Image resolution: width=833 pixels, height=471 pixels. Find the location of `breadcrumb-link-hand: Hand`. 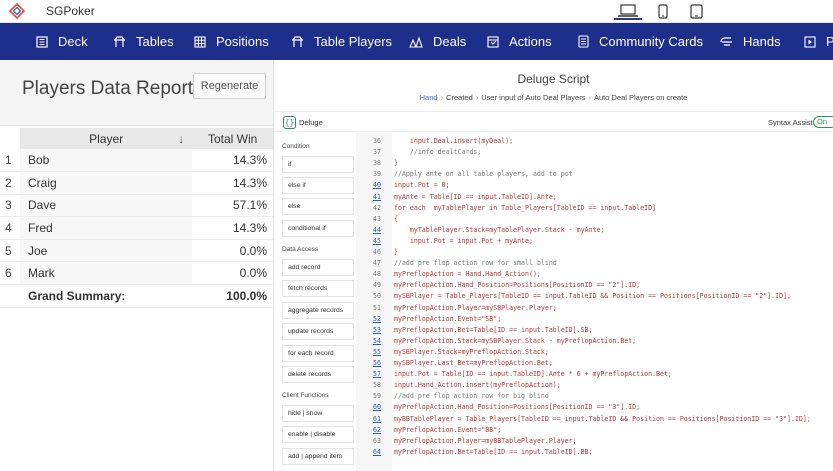

breadcrumb-link-hand: Hand is located at coordinates (429, 97).